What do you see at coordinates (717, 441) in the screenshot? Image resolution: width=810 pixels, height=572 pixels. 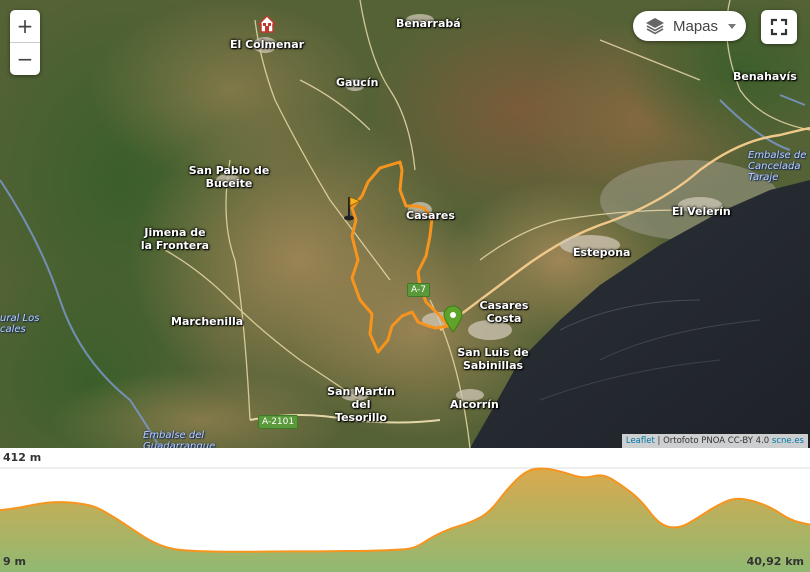 I see `attribution-text: Ortofoto PNOA CC-BY 4.0` at bounding box center [717, 441].